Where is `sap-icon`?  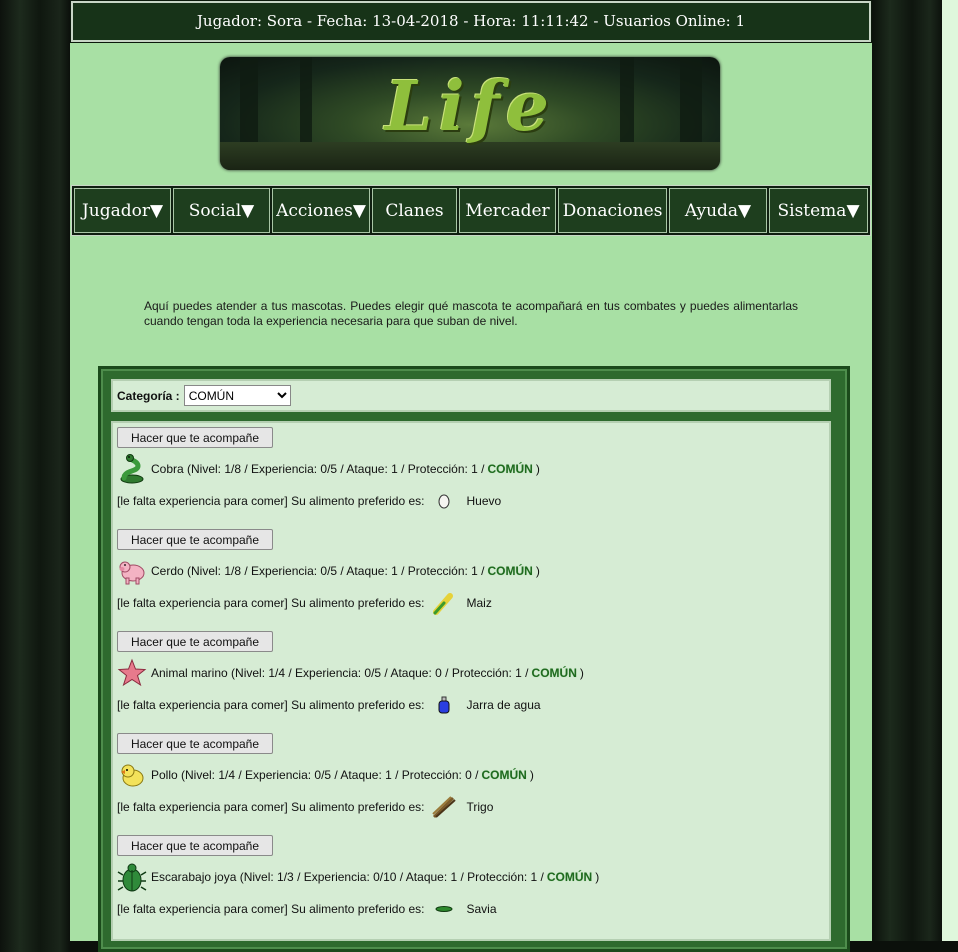 sap-icon is located at coordinates (444, 909).